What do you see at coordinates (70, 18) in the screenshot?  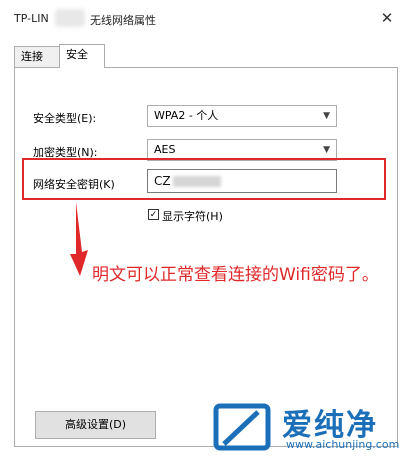 I see `blurred-network-name` at bounding box center [70, 18].